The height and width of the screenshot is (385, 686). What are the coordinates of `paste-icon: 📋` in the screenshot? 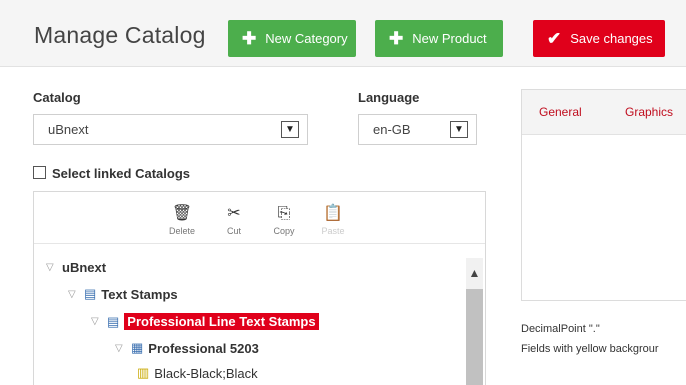 It's located at (333, 213).